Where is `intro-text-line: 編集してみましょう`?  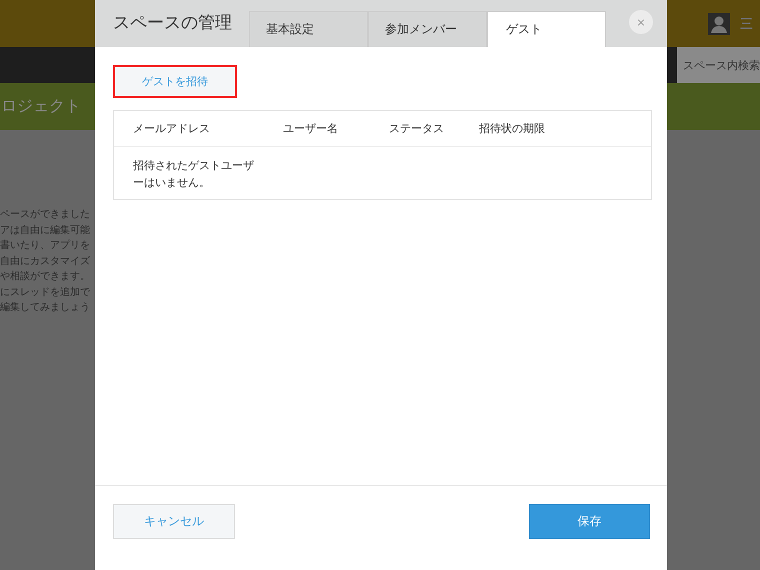
intro-text-line: 編集してみましょう is located at coordinates (45, 307).